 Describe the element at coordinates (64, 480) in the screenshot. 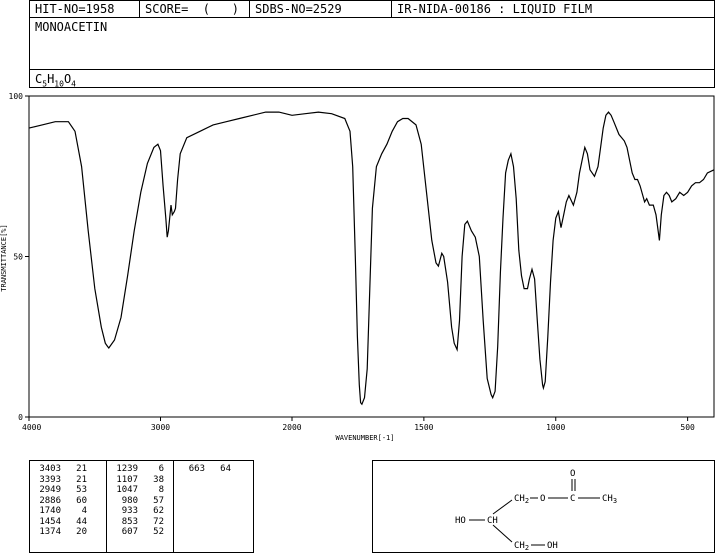

I see `peak-row: 3393 21` at that location.